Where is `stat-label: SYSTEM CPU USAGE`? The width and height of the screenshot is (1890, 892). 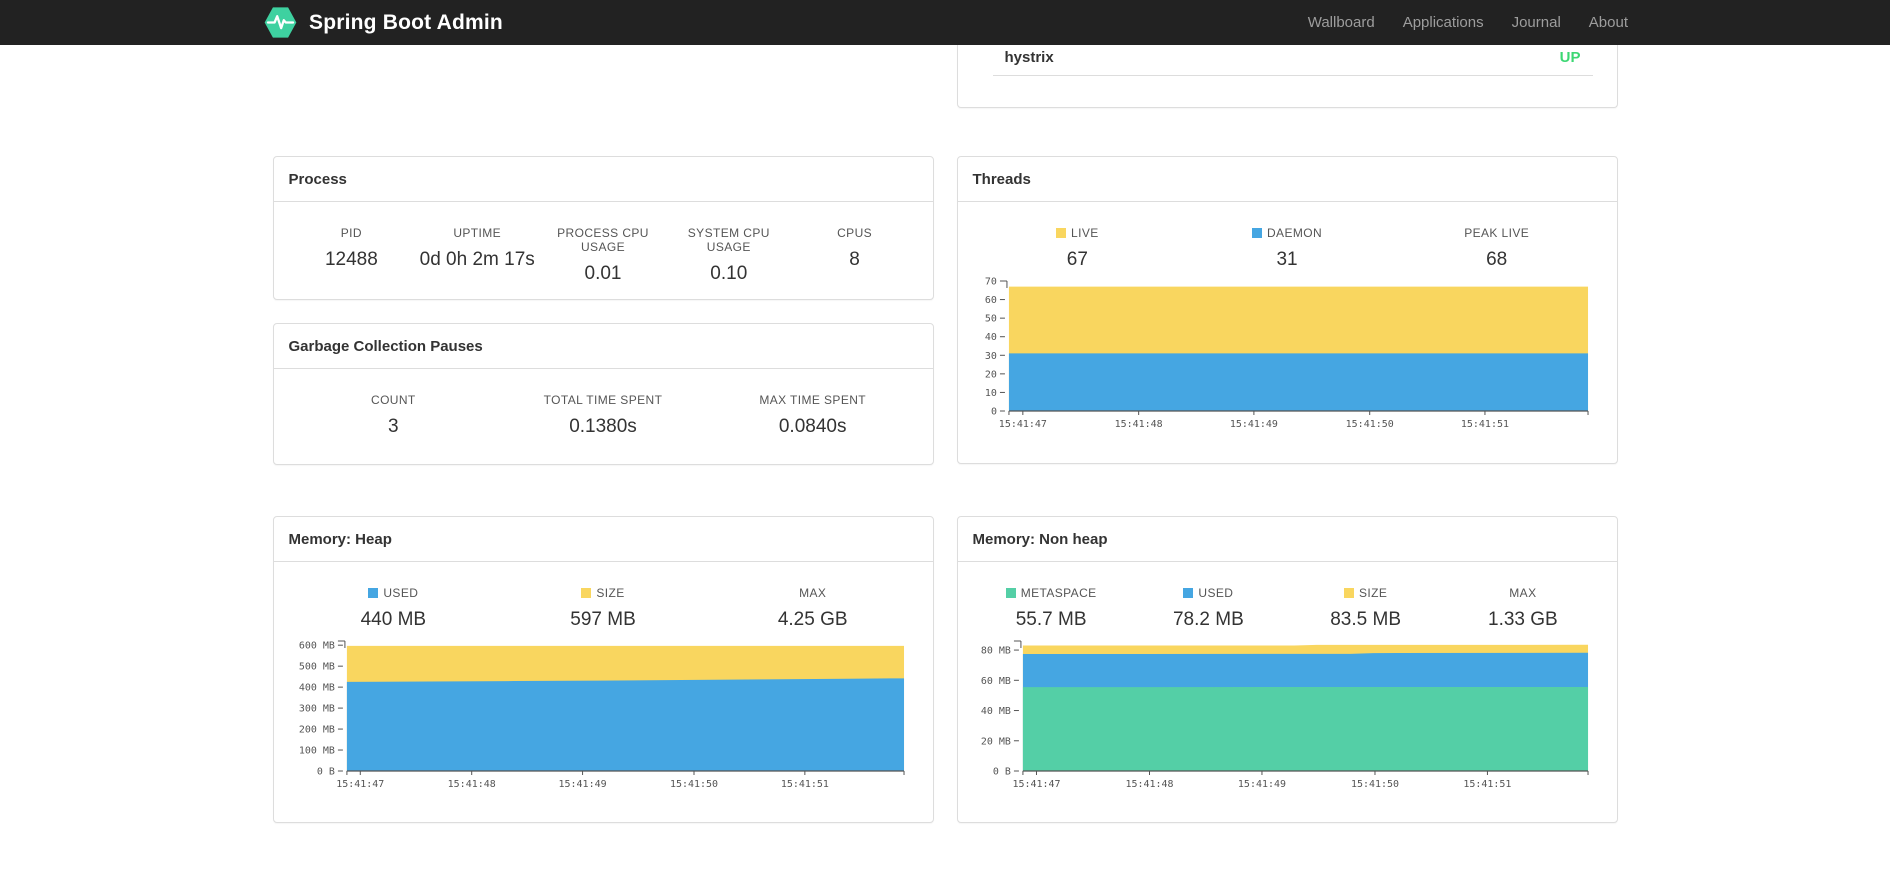
stat-label: SYSTEM CPU USAGE is located at coordinates (728, 240).